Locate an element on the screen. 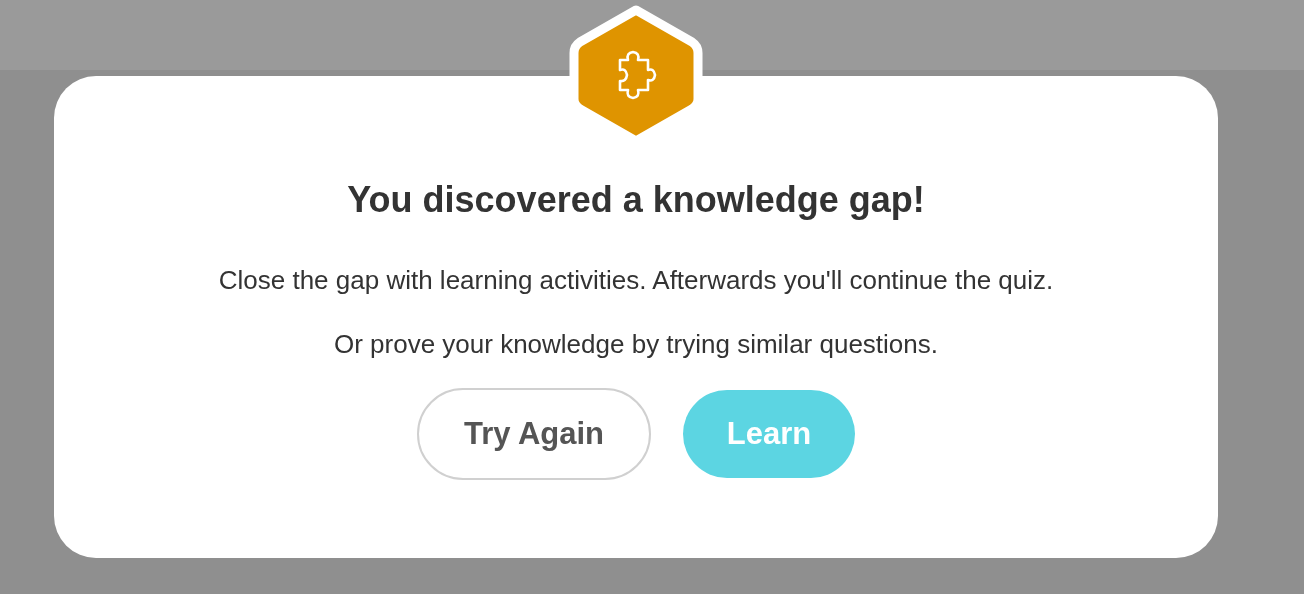  dialog-message: Or prove your knowledge by trying similar questions. is located at coordinates (635, 344).